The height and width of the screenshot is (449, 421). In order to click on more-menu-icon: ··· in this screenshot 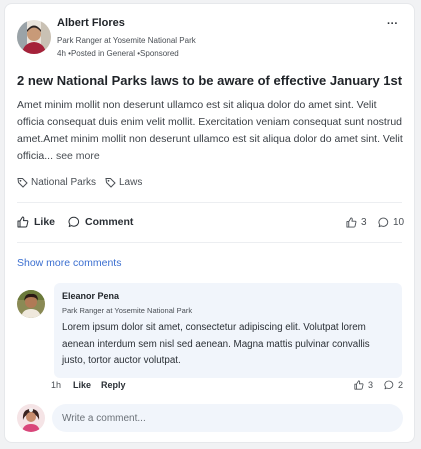, I will do `click(392, 24)`.